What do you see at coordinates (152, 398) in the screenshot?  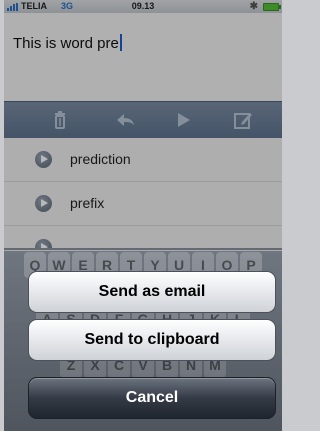 I see `cancel-button: Cancel` at bounding box center [152, 398].